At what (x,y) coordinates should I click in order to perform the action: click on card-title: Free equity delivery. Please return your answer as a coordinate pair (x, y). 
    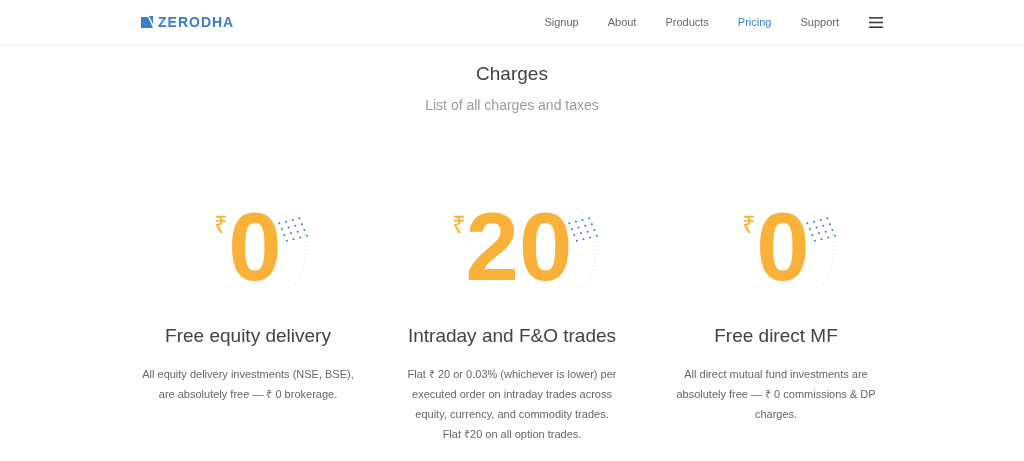
    Looking at the image, I should click on (248, 336).